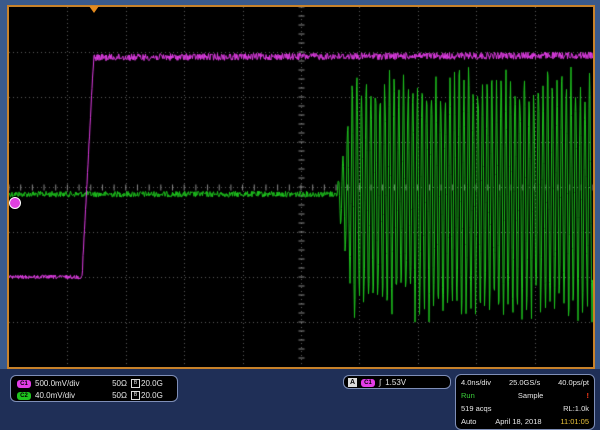 This screenshot has width=600, height=430. Describe the element at coordinates (476, 382) in the screenshot. I see `timebase: 4.0ns/div` at that location.